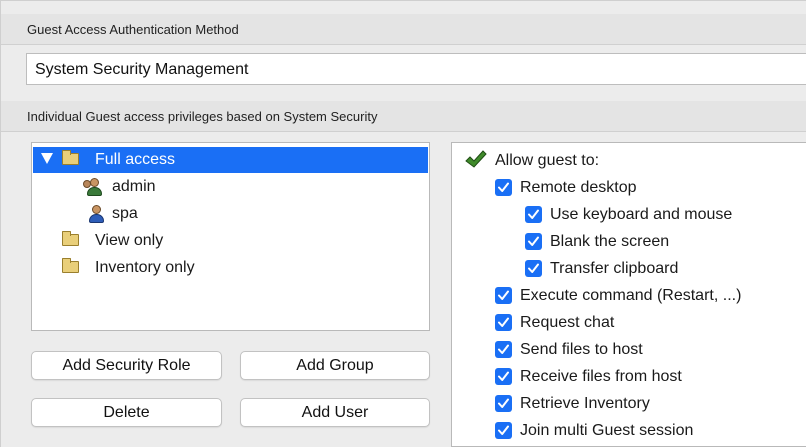 This screenshot has width=806, height=447. Describe the element at coordinates (230, 268) in the screenshot. I see `tree-item-inventory-only: Inventory only` at that location.